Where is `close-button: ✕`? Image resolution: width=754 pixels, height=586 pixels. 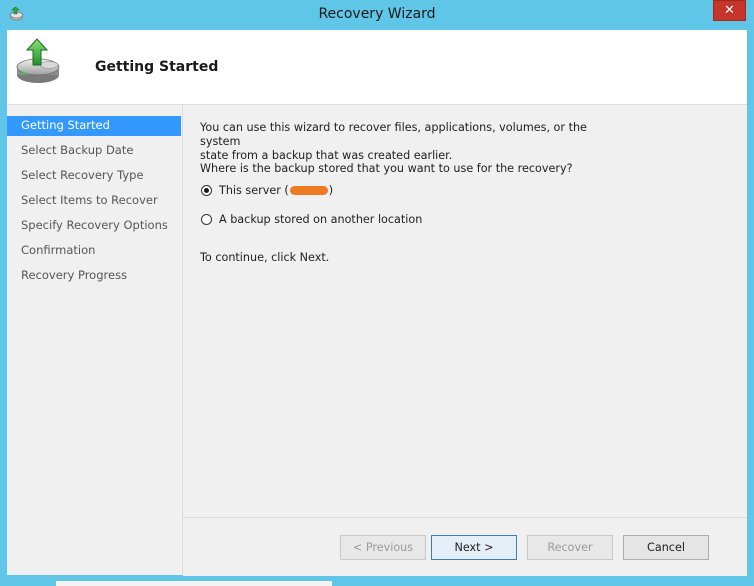 close-button: ✕ is located at coordinates (729, 10).